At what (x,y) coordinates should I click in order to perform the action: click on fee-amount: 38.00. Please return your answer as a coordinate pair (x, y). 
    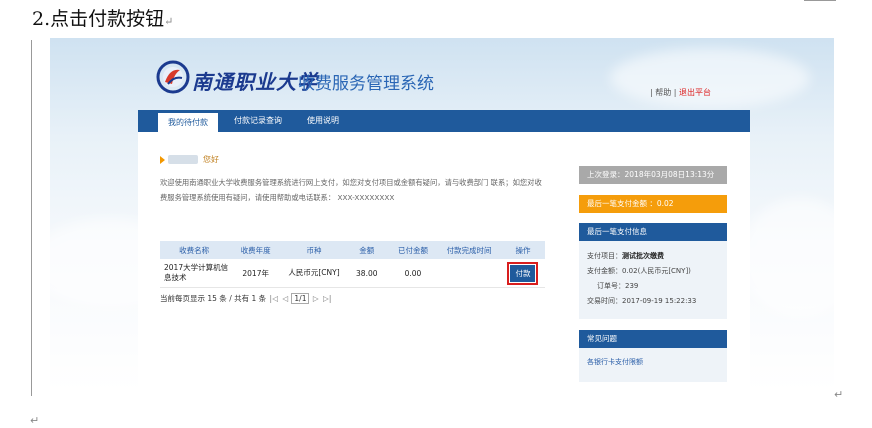
    Looking at the image, I should click on (366, 273).